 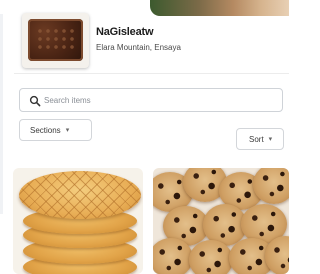 What do you see at coordinates (1, 114) in the screenshot?
I see `left-edge` at bounding box center [1, 114].